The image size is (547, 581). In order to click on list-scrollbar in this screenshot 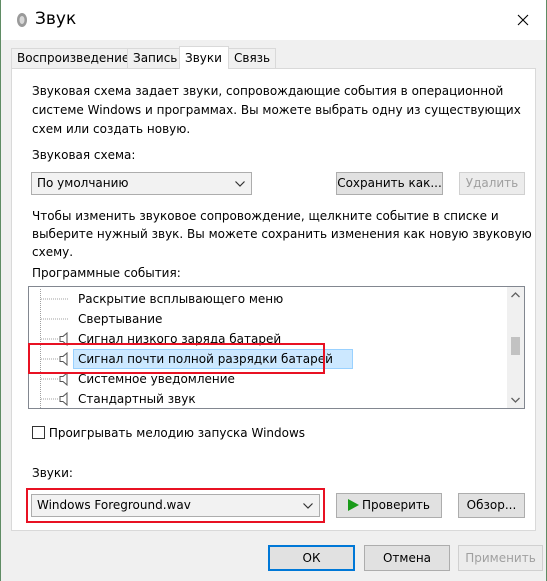, I will do `click(515, 347)`.